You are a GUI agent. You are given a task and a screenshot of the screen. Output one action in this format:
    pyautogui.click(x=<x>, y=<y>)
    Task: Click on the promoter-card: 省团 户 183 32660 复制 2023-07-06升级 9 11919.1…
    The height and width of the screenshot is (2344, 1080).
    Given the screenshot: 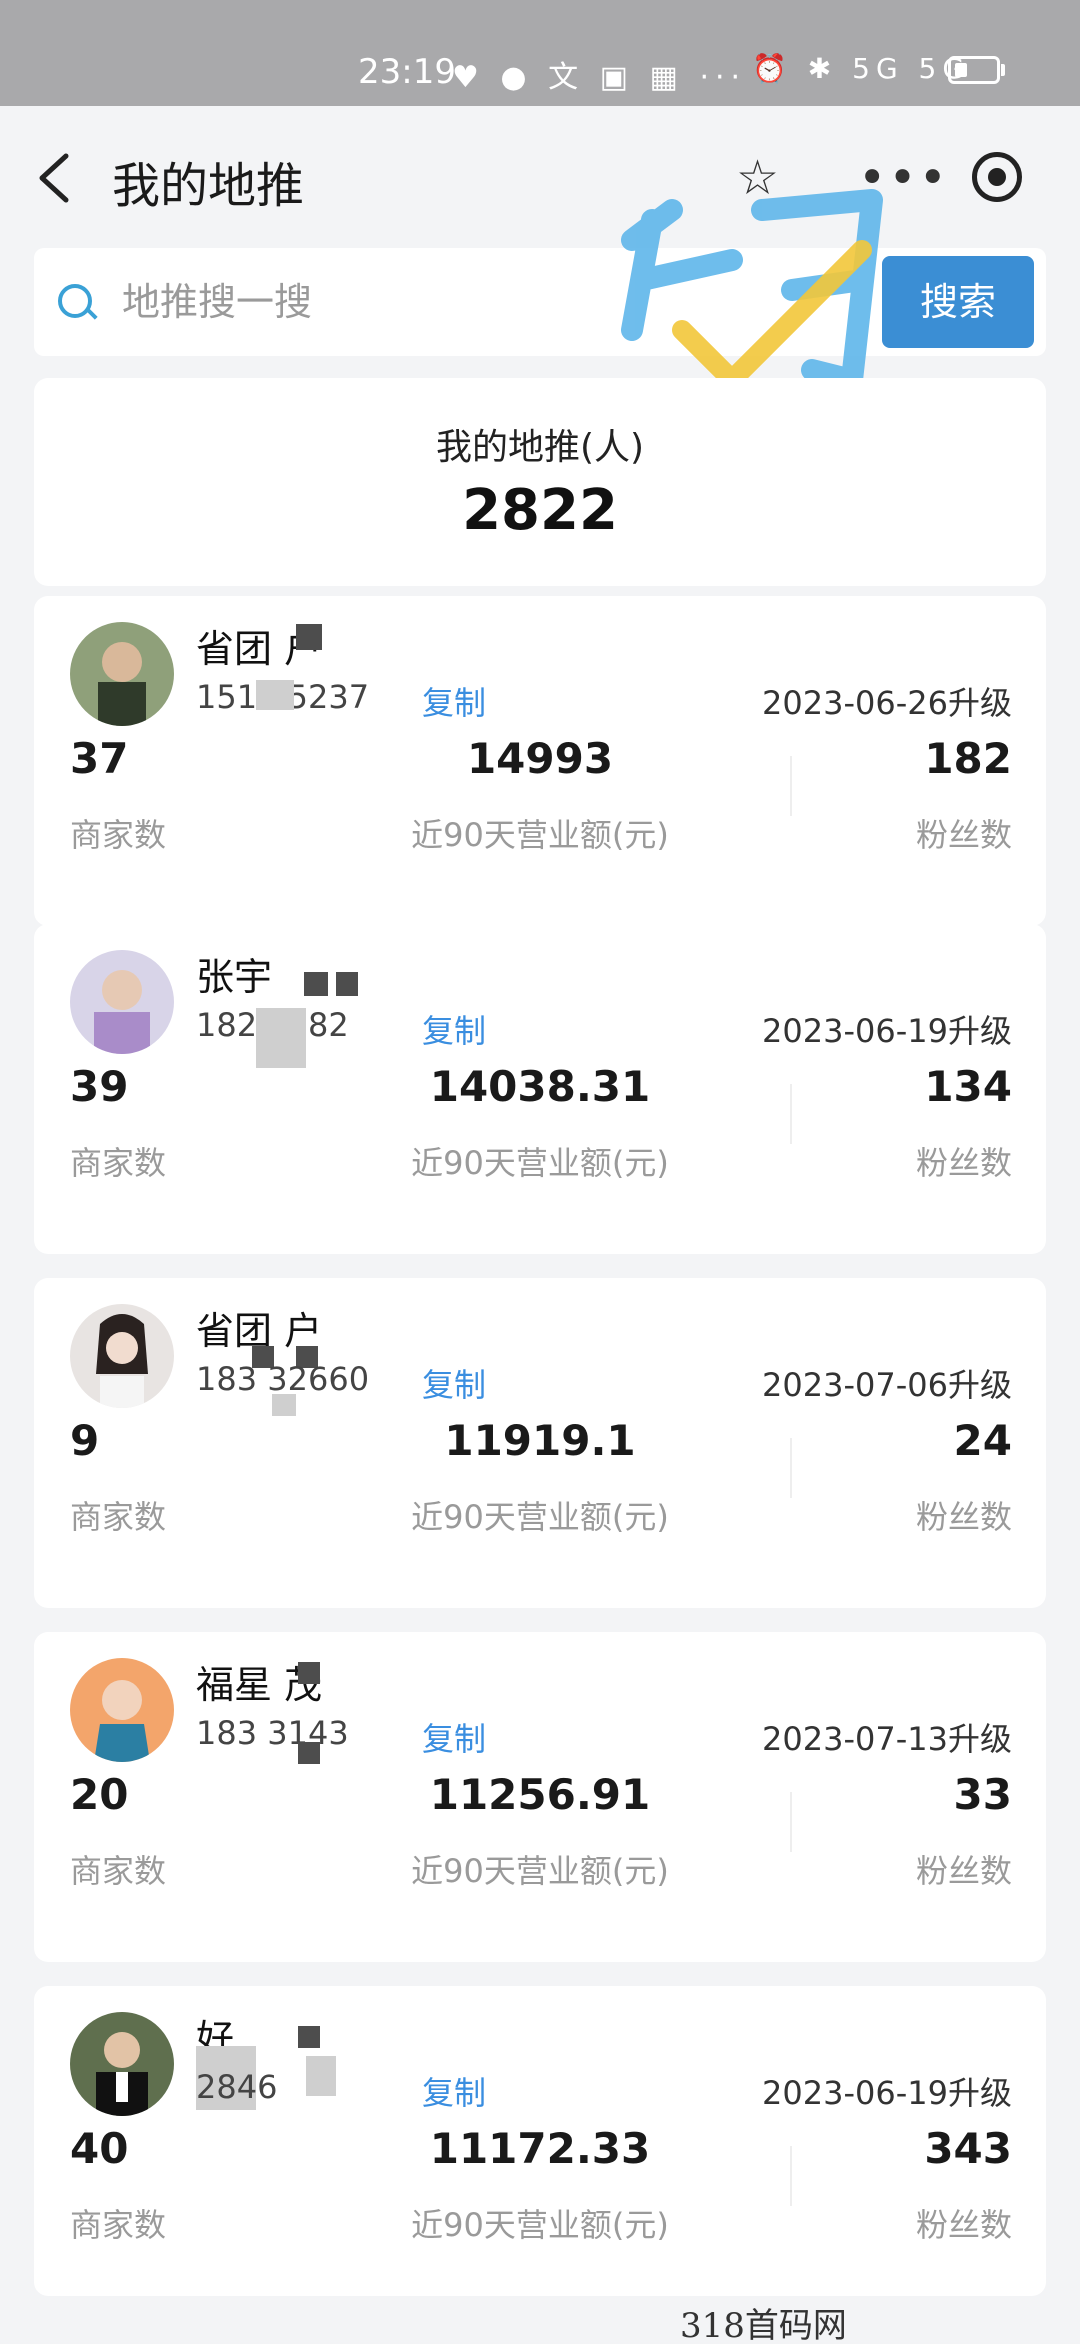 What is the action you would take?
    pyautogui.click(x=540, y=1443)
    